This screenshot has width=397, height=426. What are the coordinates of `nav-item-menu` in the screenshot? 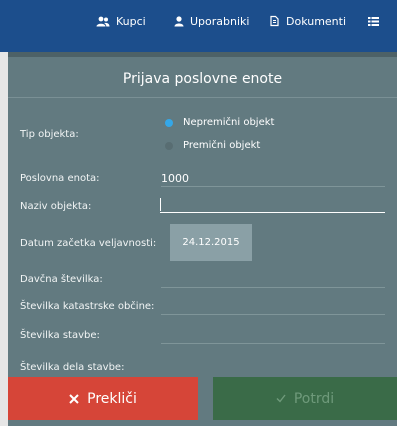 It's located at (376, 21).